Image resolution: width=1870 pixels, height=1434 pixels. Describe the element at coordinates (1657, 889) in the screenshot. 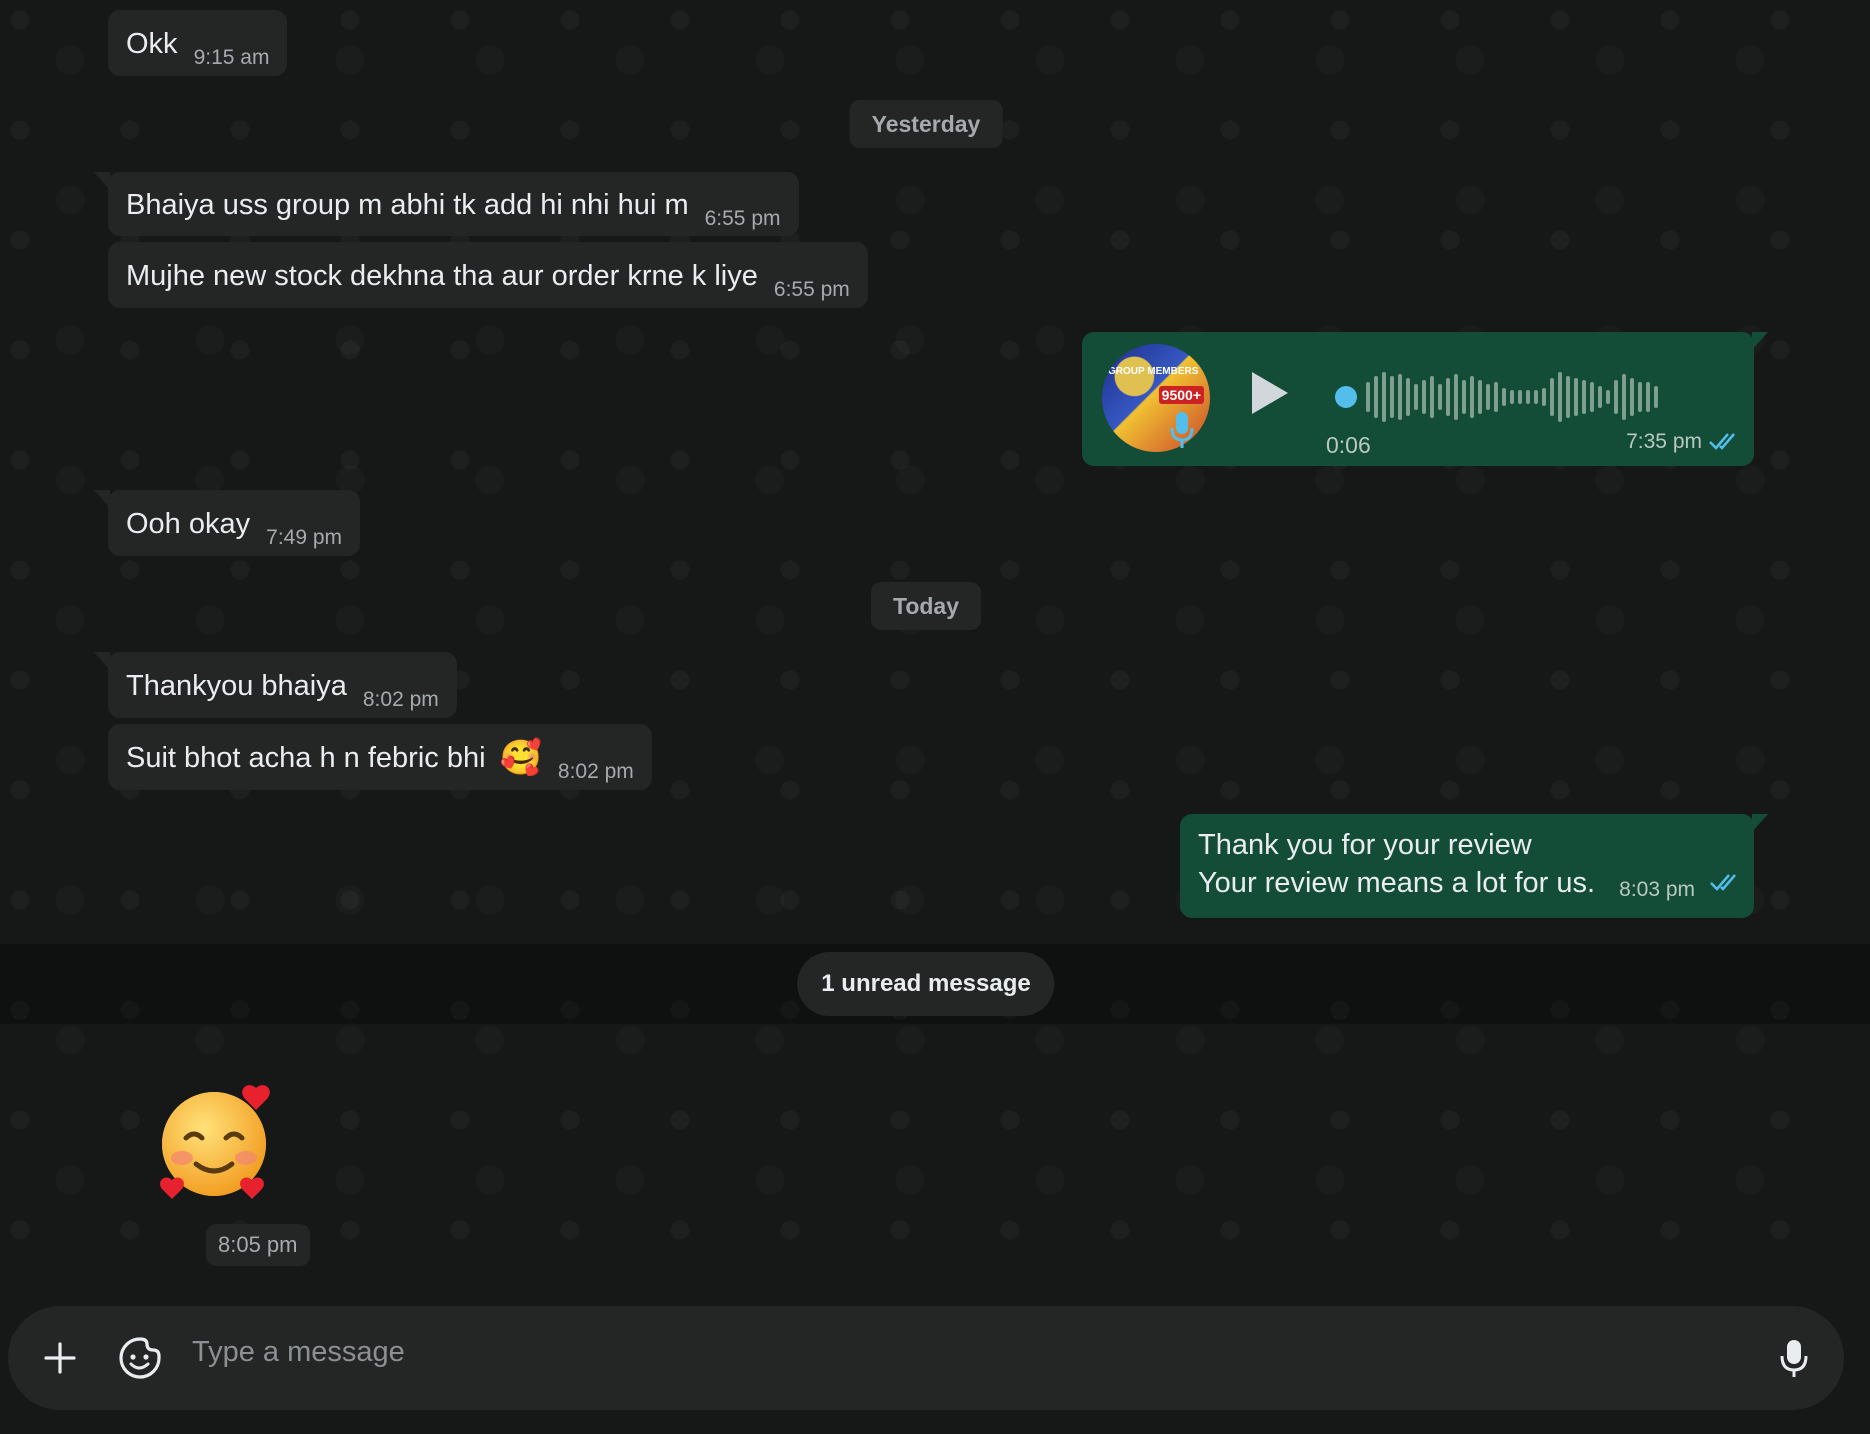

I see `message-time: 8:03 pm` at that location.